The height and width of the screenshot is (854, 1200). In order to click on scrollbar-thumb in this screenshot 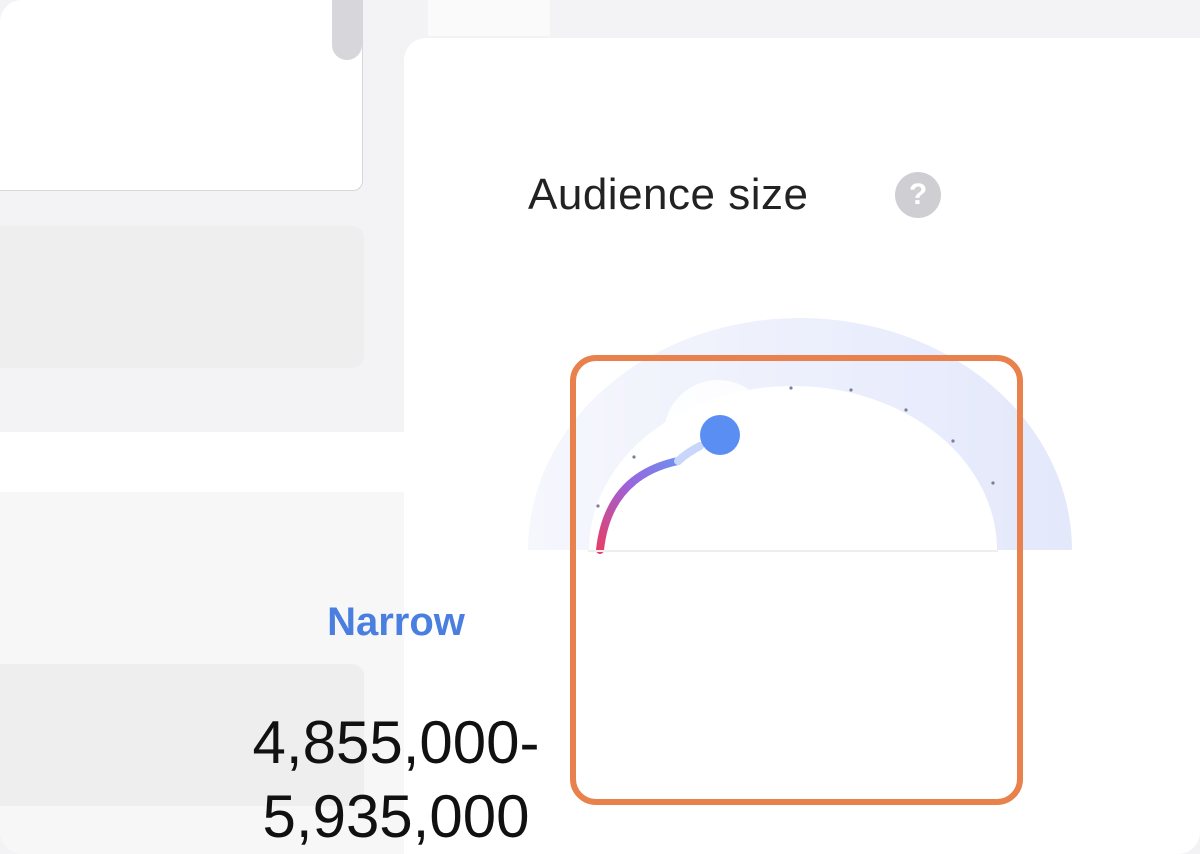, I will do `click(347, 30)`.